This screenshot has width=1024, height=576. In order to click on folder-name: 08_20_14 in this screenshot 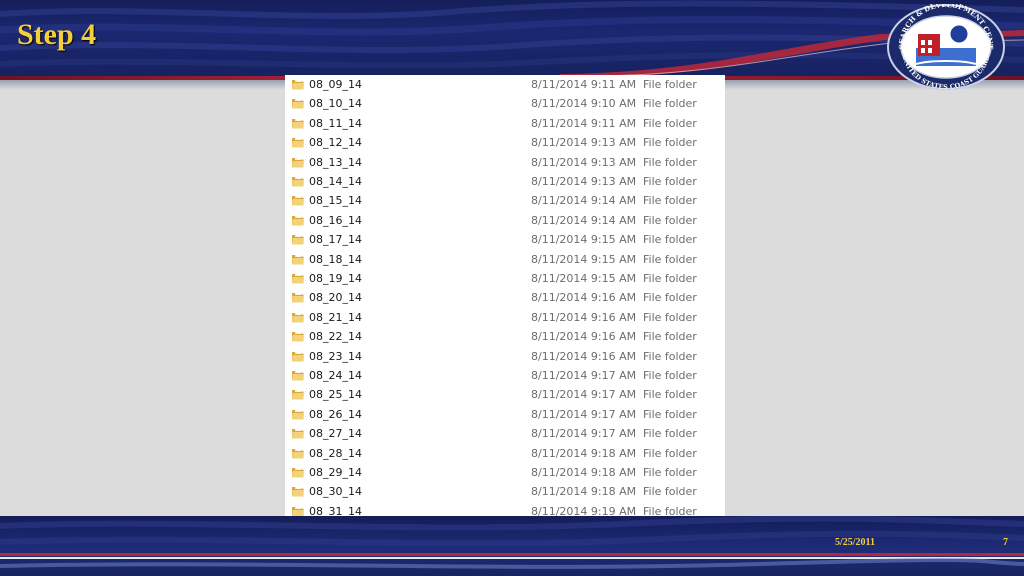, I will do `click(335, 298)`.